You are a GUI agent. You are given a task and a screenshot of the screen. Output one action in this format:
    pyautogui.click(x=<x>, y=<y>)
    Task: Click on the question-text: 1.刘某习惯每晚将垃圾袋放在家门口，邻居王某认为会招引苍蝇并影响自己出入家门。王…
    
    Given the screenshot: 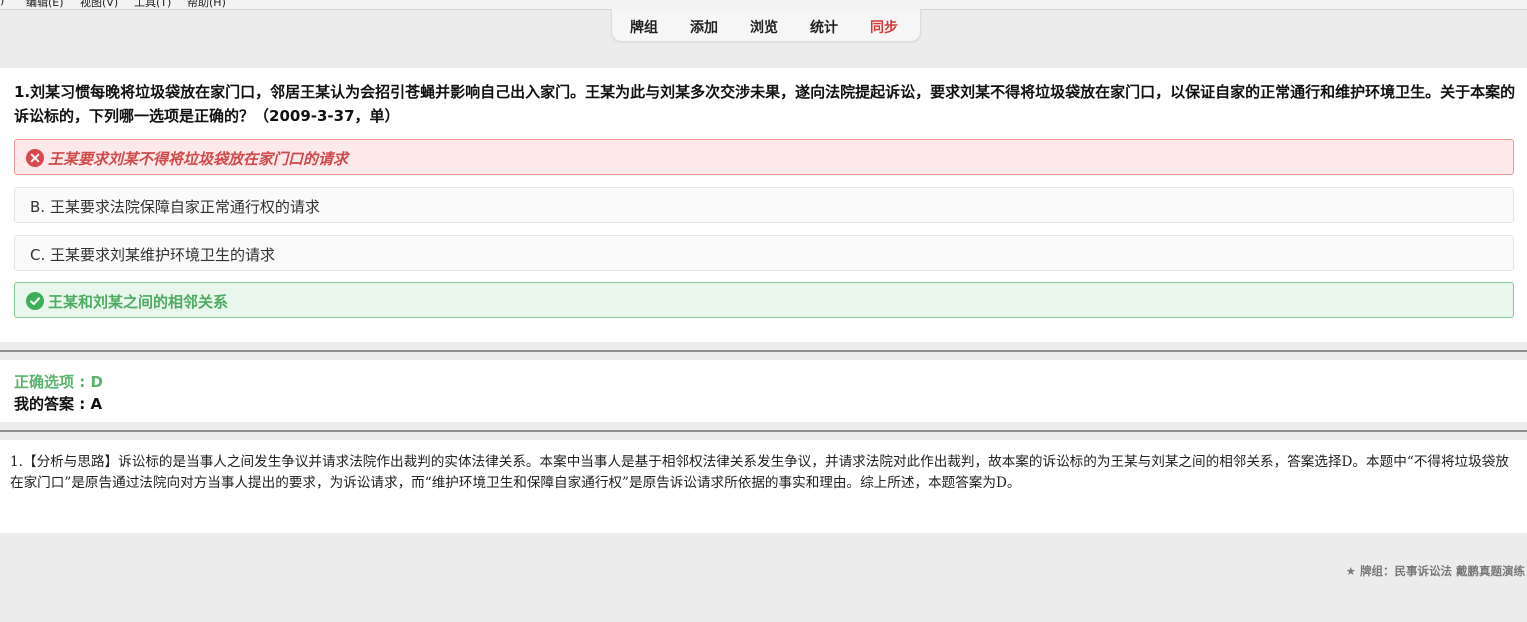 What is the action you would take?
    pyautogui.click(x=765, y=104)
    